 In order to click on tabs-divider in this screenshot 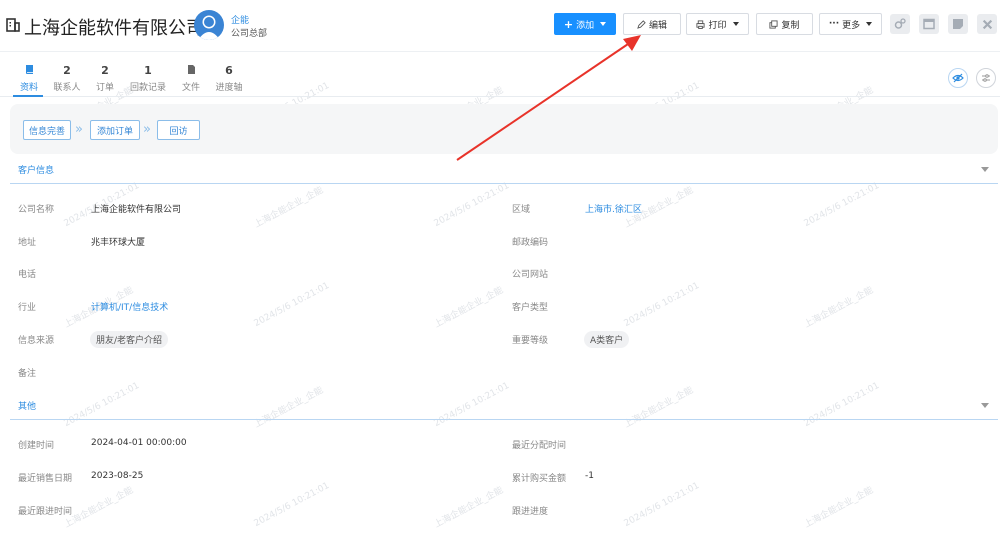, I will do `click(500, 96)`.